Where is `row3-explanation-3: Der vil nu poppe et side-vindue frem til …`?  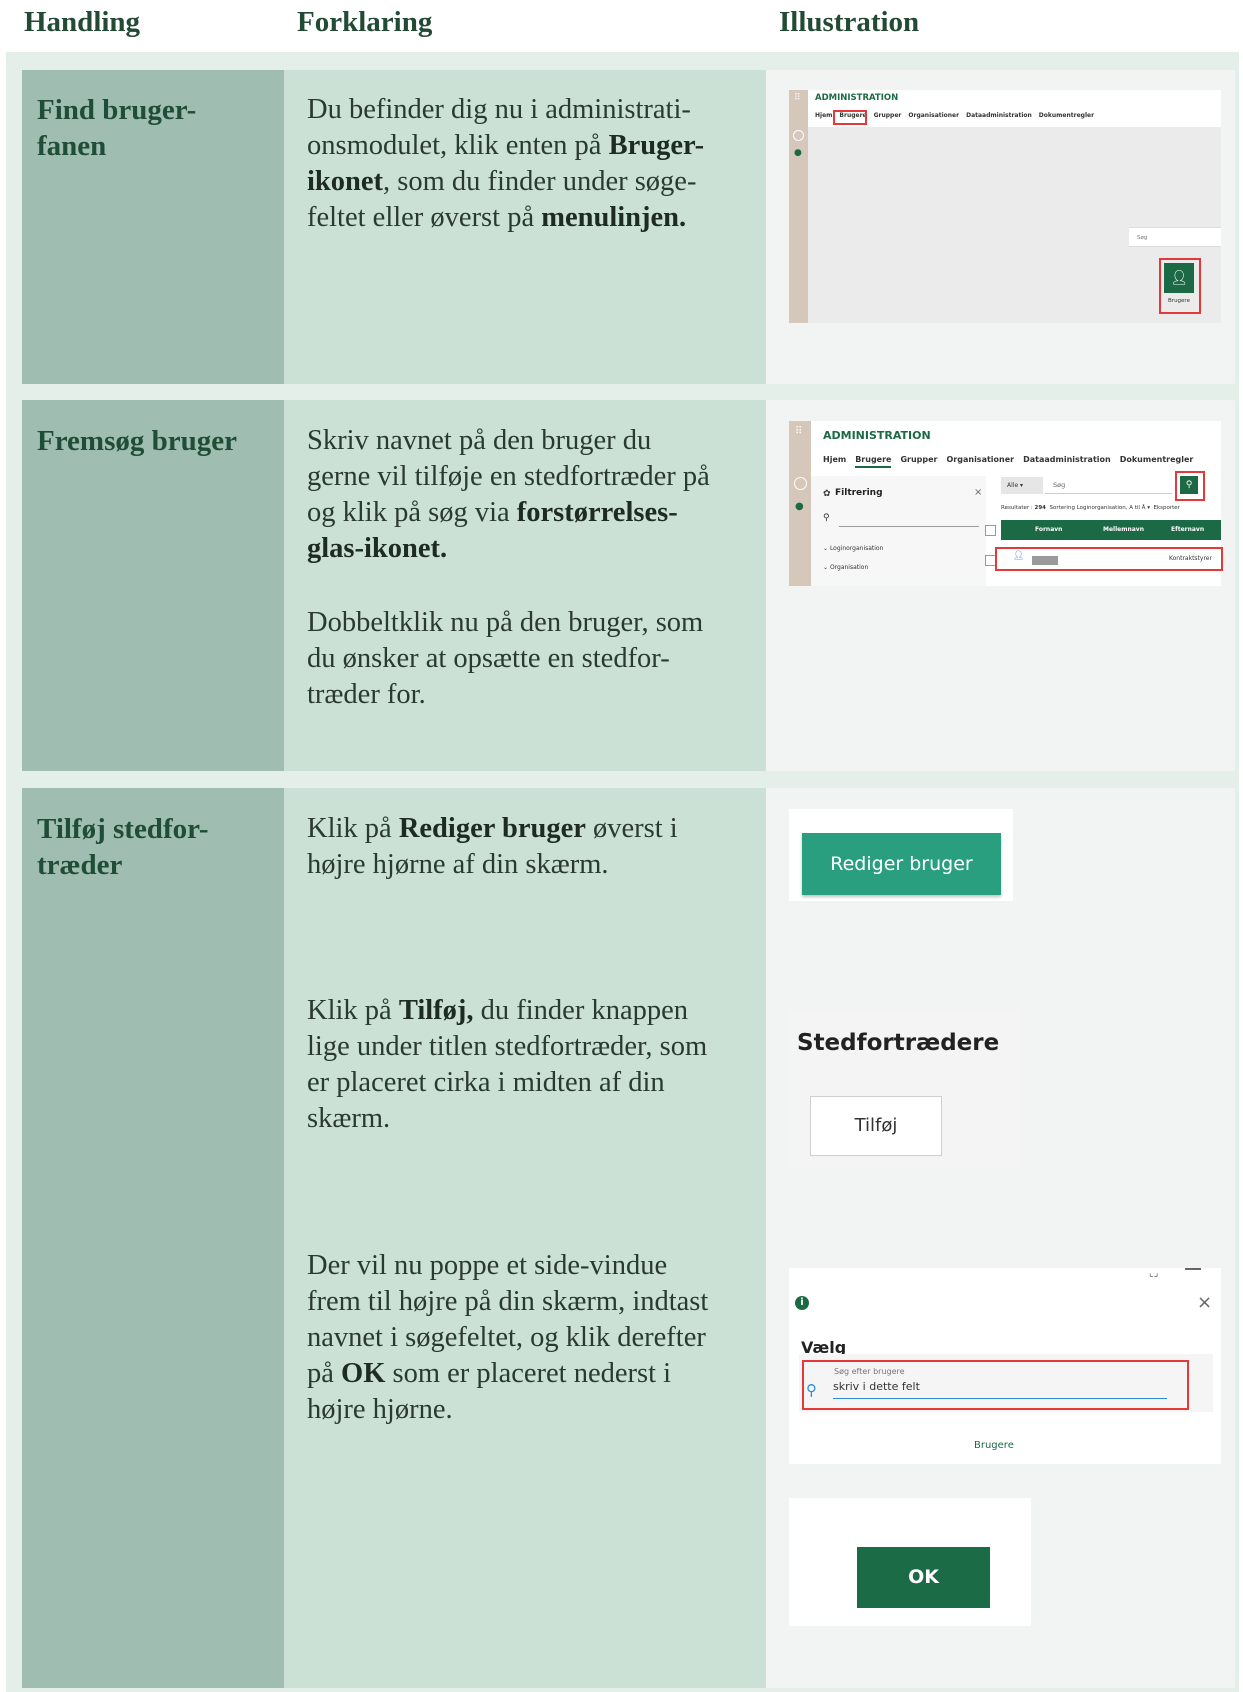 row3-explanation-3: Der vil nu poppe et side-vindue frem til … is located at coordinates (508, 1337).